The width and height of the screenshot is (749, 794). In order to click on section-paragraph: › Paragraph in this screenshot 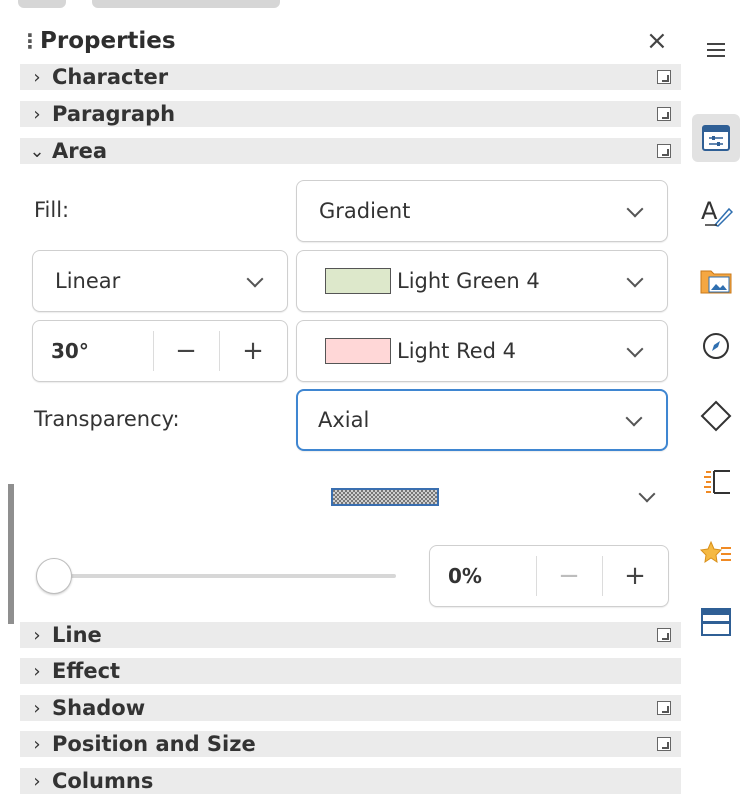, I will do `click(350, 114)`.